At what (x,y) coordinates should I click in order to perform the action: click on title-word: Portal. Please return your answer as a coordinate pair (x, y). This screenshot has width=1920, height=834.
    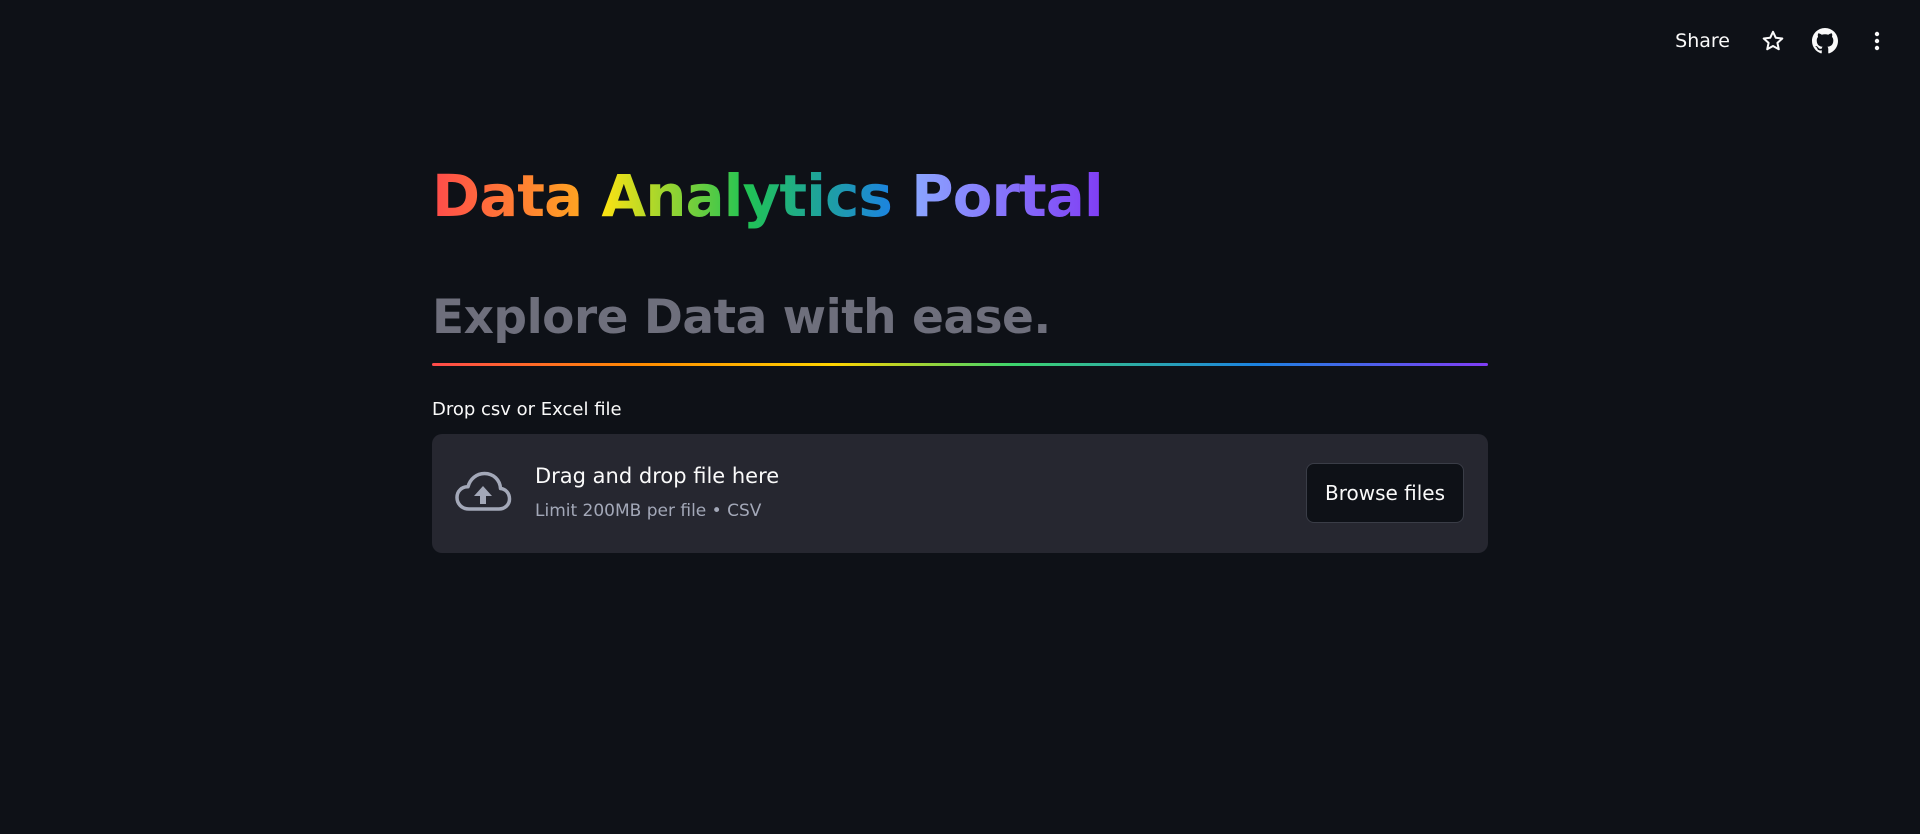
    Looking at the image, I should click on (1007, 196).